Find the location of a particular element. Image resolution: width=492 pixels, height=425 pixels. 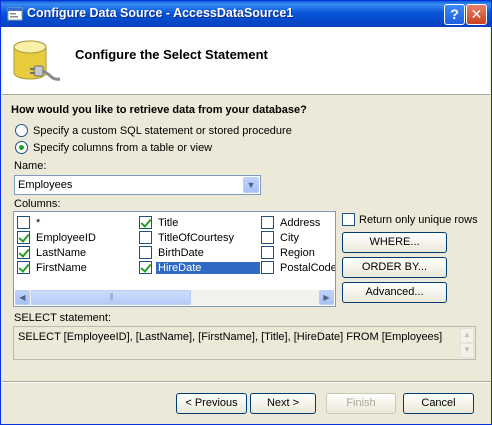

name-label: Name: is located at coordinates (30, 166).